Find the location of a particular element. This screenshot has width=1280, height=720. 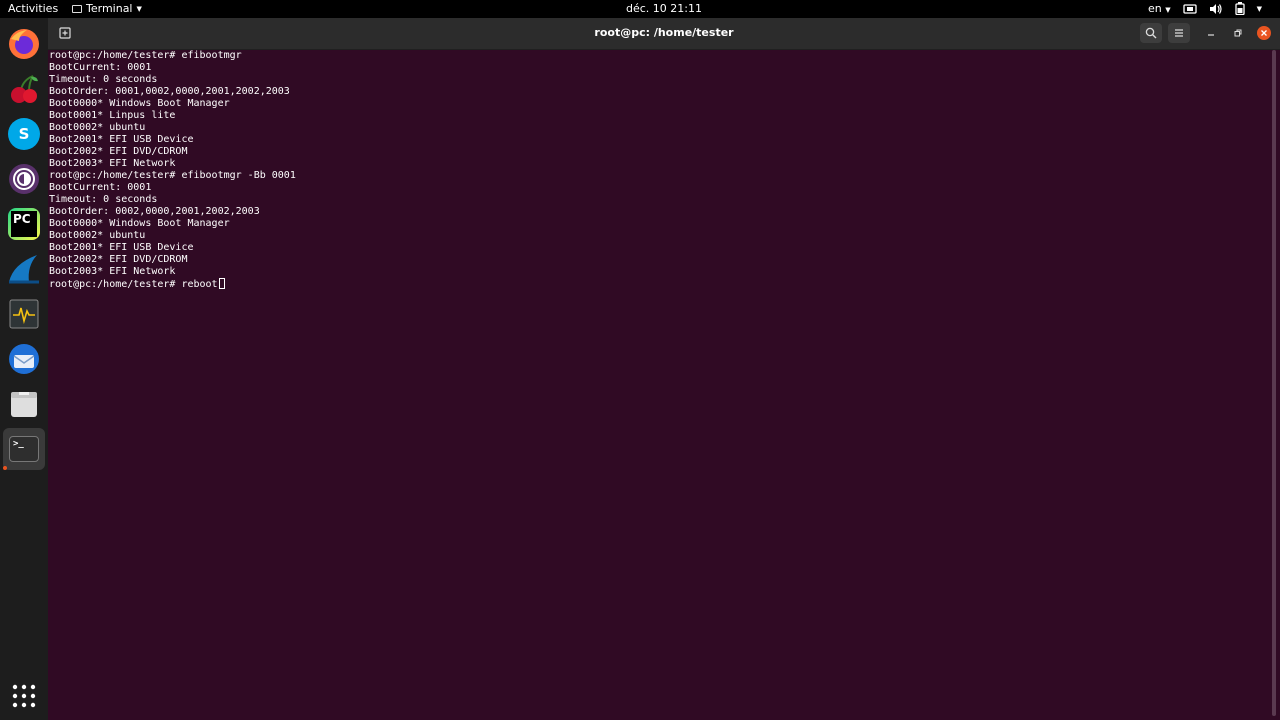

system-monitor-icon is located at coordinates (24, 314).